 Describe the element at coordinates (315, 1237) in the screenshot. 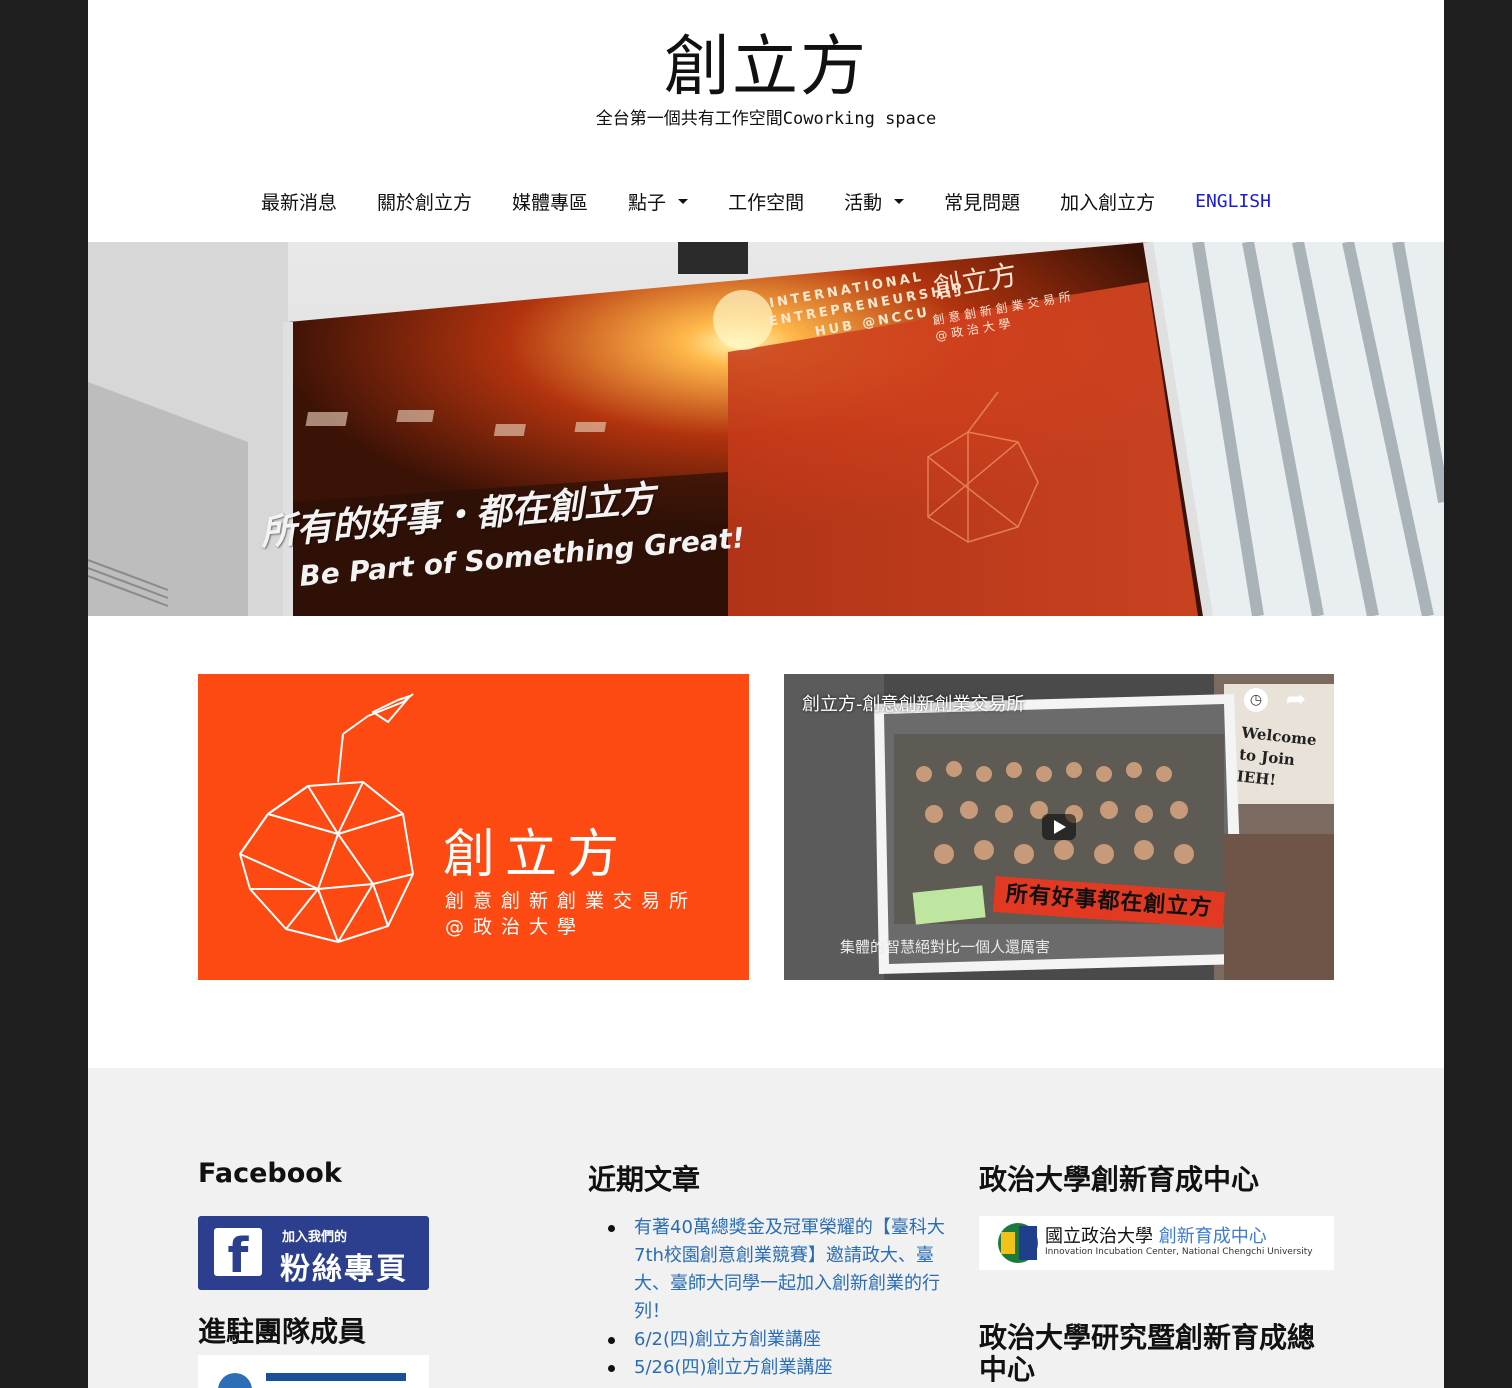

I see `fb-badge-small-text: 加入我們的` at that location.